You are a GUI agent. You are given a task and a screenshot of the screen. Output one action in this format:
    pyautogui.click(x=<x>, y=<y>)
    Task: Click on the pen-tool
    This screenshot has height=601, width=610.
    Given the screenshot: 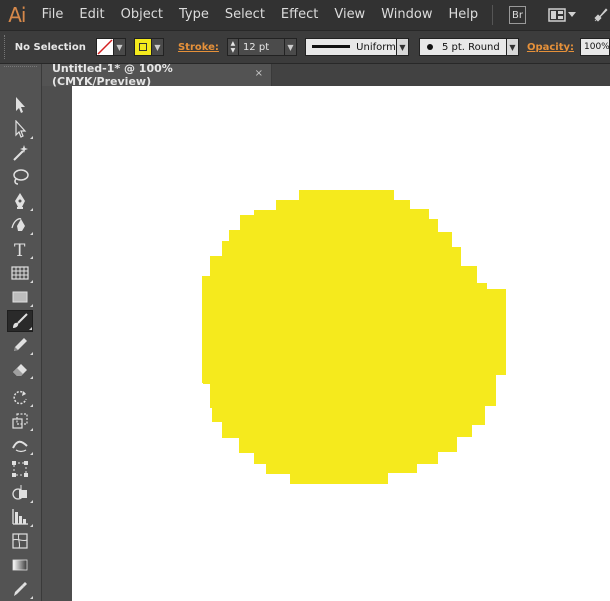 What is the action you would take?
    pyautogui.click(x=20, y=201)
    